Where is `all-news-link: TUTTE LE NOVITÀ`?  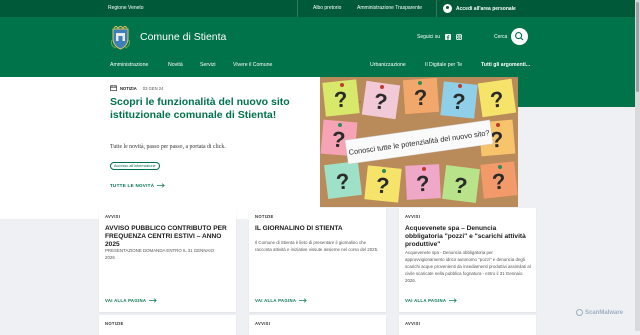
all-news-link: TUTTE LE NOVITÀ is located at coordinates (137, 185).